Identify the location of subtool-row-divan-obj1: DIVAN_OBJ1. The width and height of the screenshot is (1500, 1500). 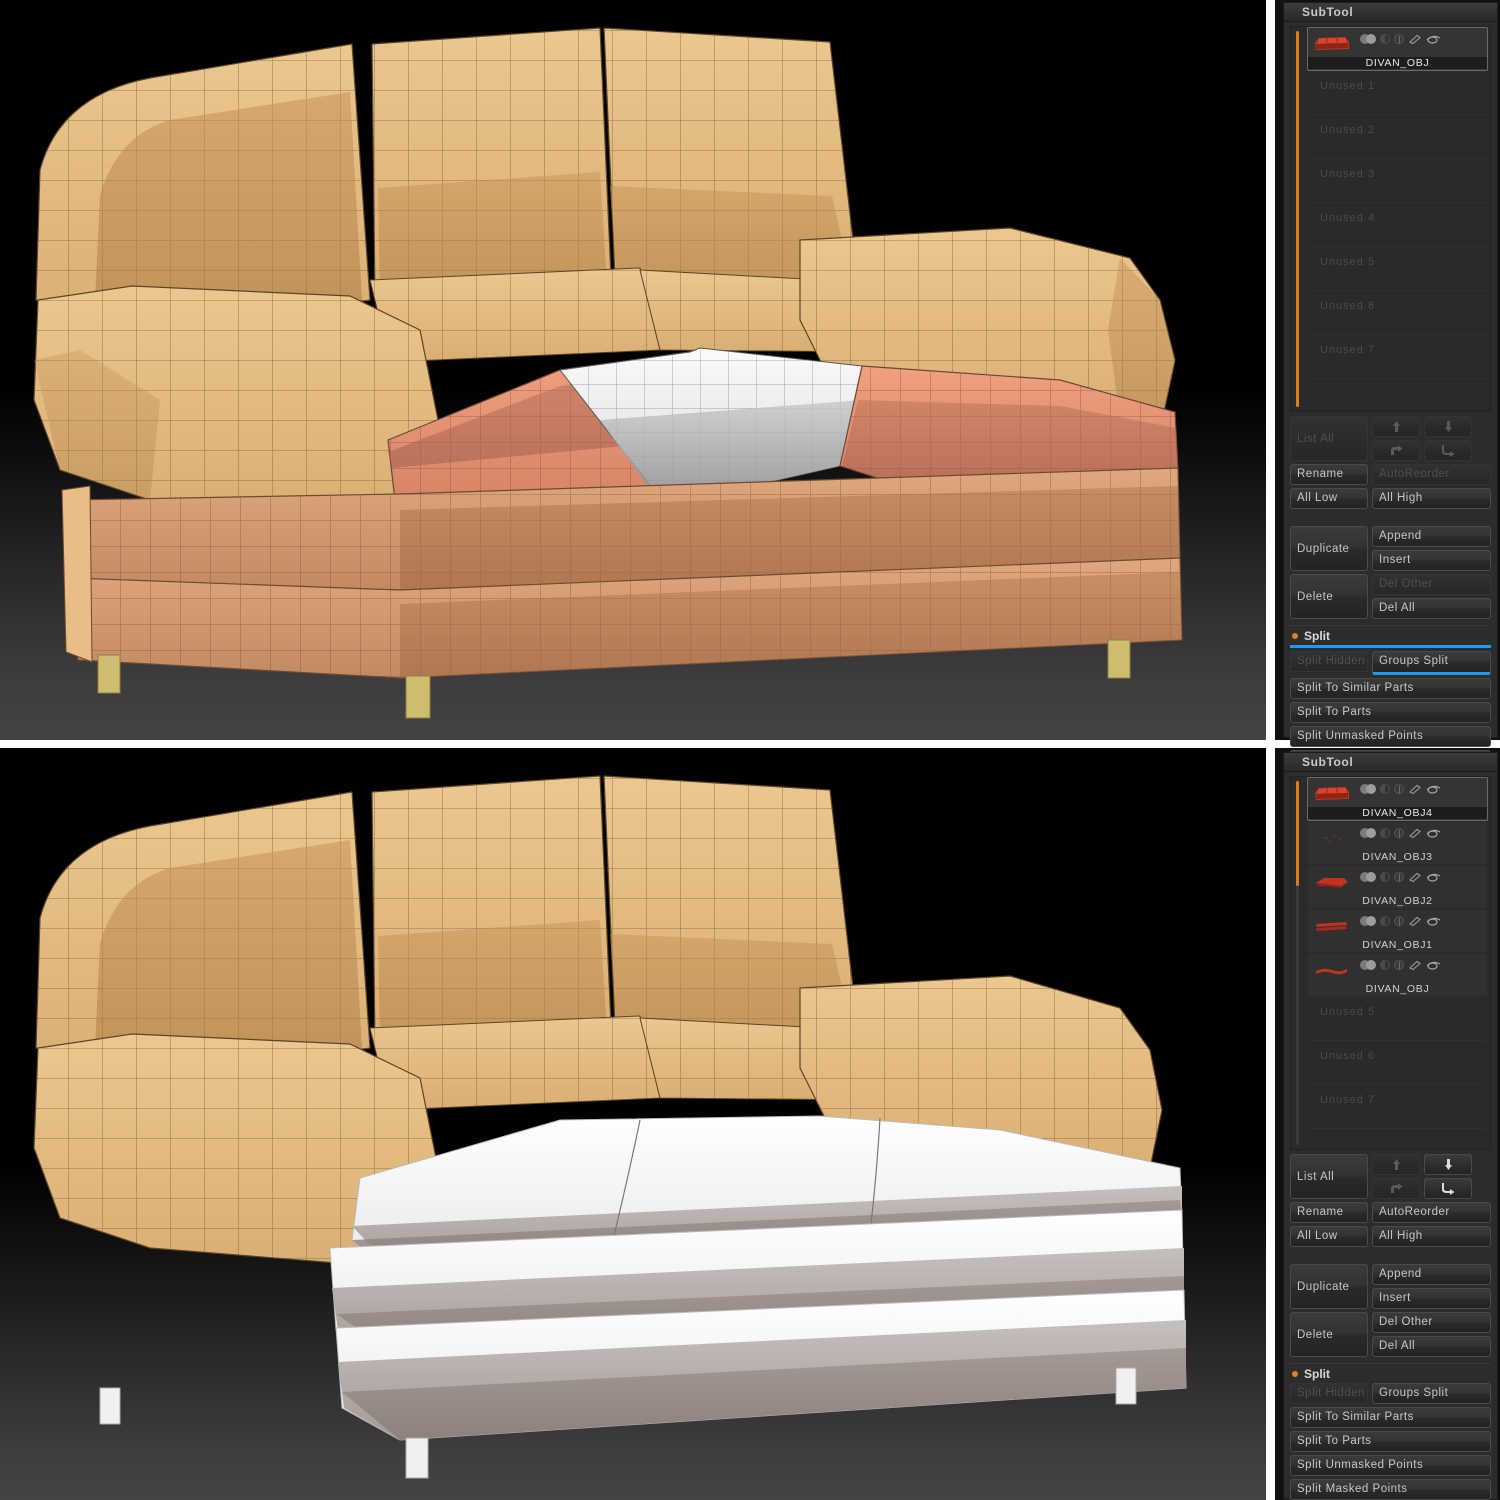
(1397, 931).